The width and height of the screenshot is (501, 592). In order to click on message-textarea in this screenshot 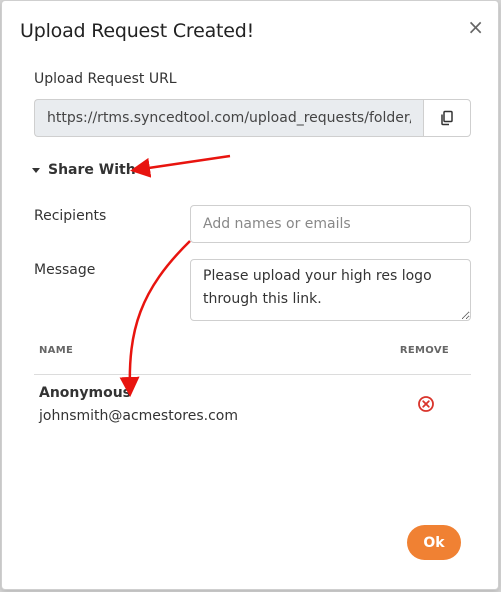, I will do `click(330, 290)`.